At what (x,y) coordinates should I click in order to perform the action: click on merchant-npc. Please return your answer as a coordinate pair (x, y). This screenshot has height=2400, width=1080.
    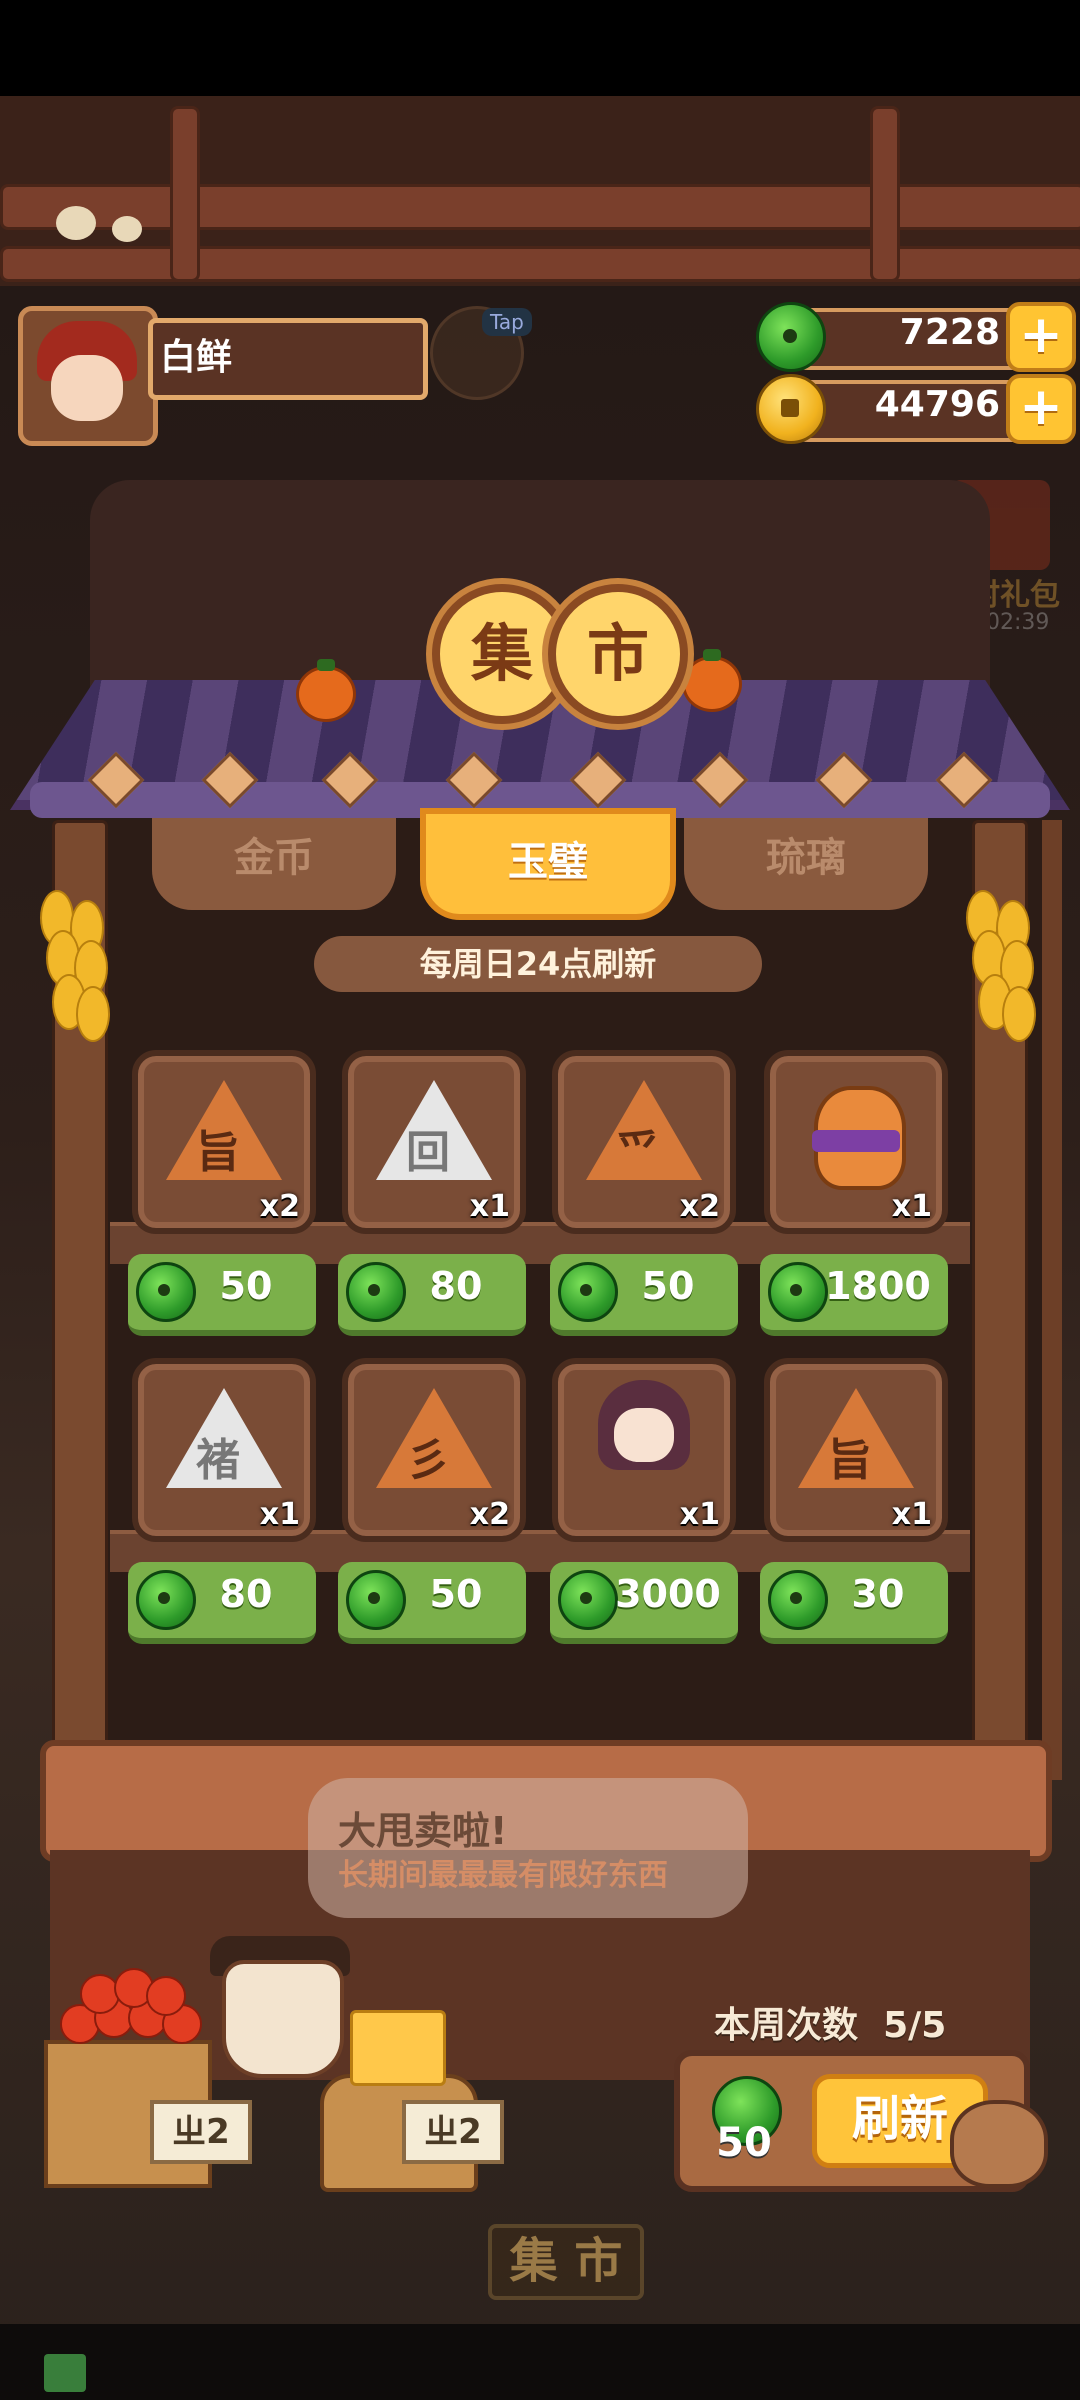
    Looking at the image, I should click on (280, 2015).